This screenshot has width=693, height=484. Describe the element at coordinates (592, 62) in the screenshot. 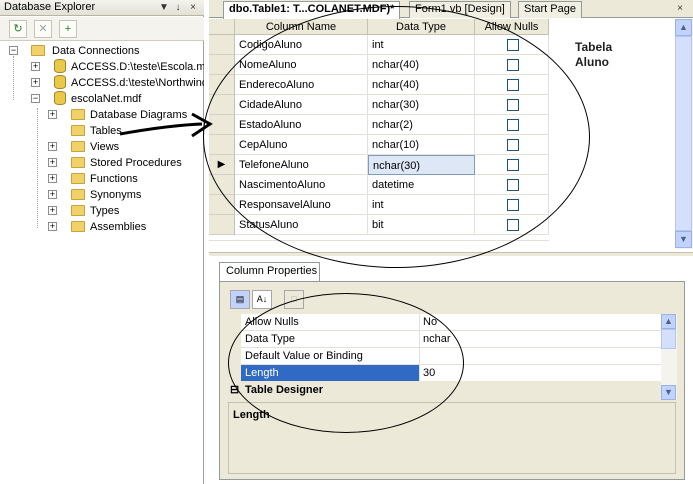

I see `annotation-line-2: Aluno` at that location.